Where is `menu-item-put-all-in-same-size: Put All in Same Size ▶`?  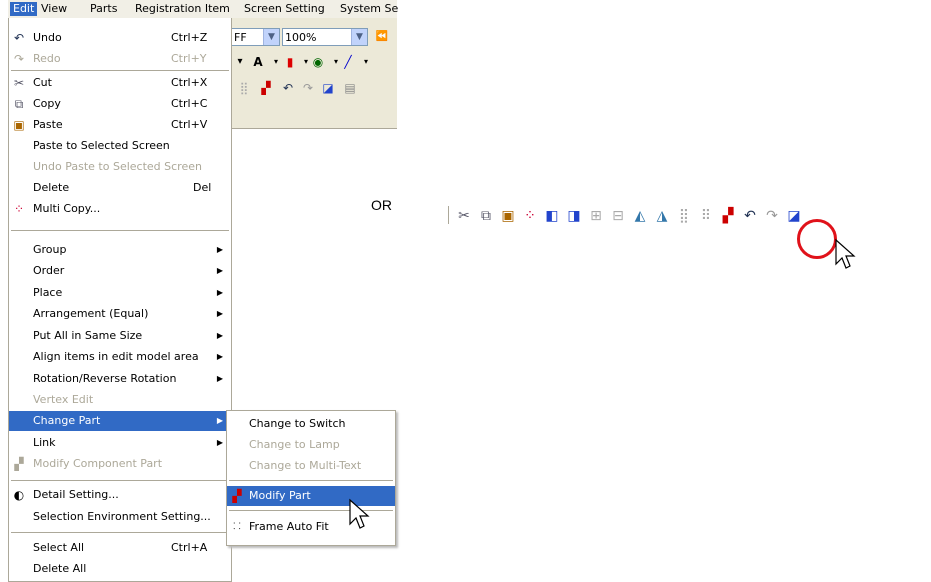 menu-item-put-all-in-same-size: Put All in Same Size ▶ is located at coordinates (120, 336).